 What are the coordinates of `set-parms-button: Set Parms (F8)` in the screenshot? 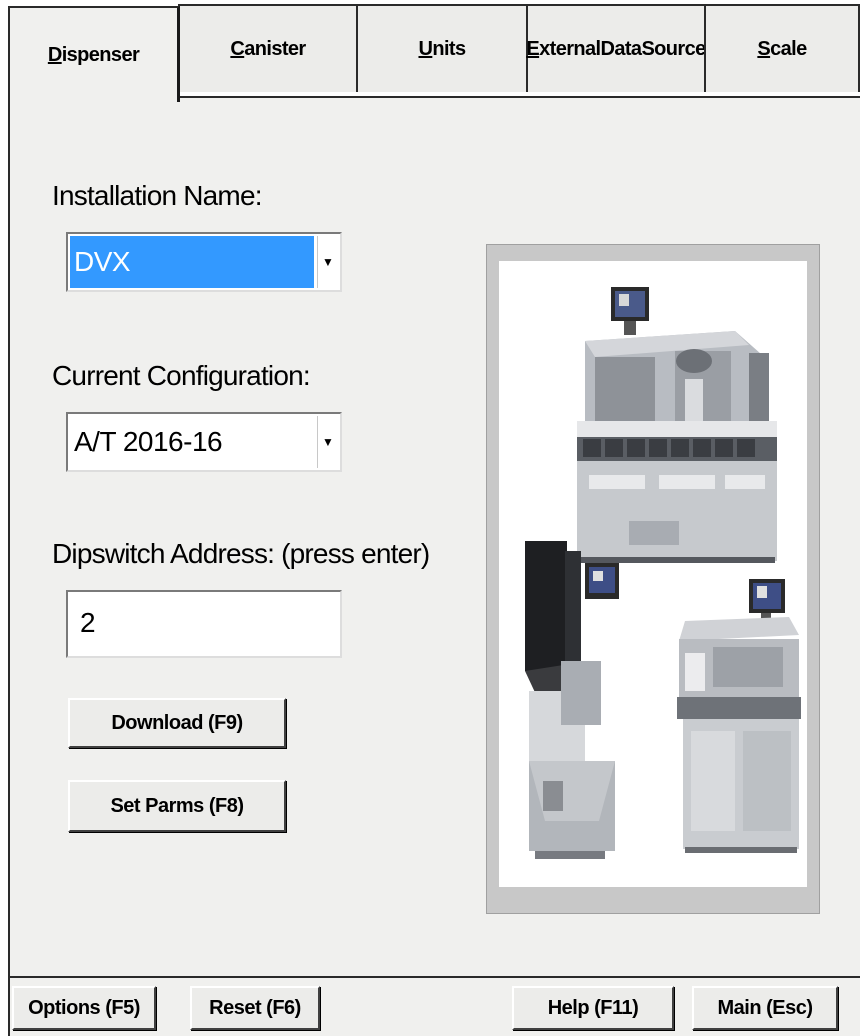 It's located at (177, 806).